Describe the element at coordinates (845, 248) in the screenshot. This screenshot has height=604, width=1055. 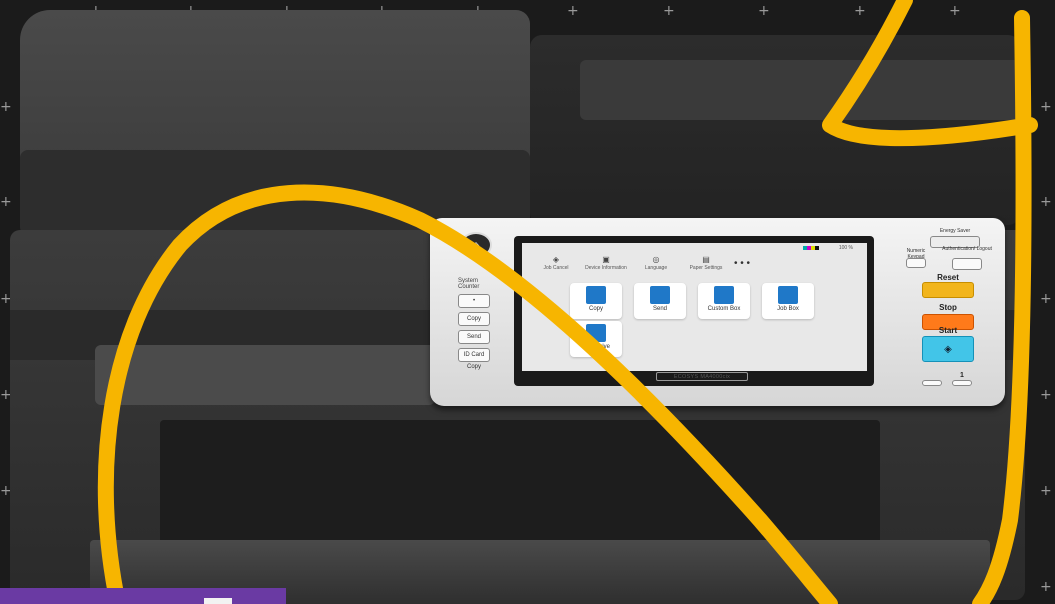
I see `status-percent: 100 %` at that location.